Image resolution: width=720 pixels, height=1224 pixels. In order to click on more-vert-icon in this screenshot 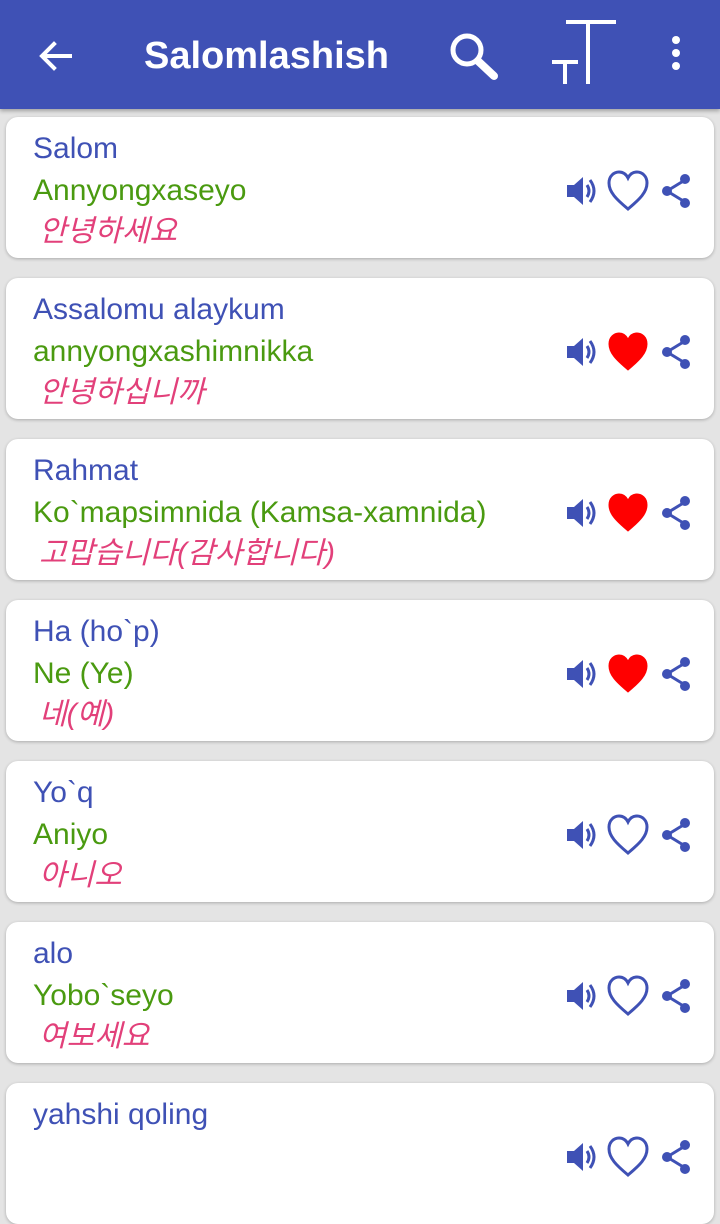, I will do `click(676, 54)`.